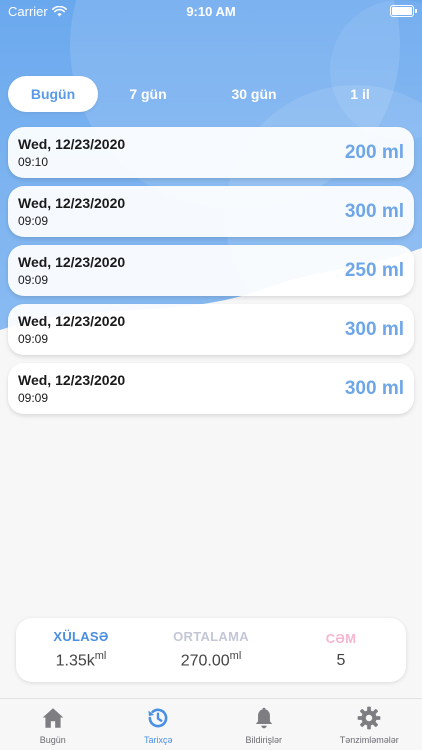  Describe the element at coordinates (254, 94) in the screenshot. I see `tab-30-days: 30 gün` at that location.